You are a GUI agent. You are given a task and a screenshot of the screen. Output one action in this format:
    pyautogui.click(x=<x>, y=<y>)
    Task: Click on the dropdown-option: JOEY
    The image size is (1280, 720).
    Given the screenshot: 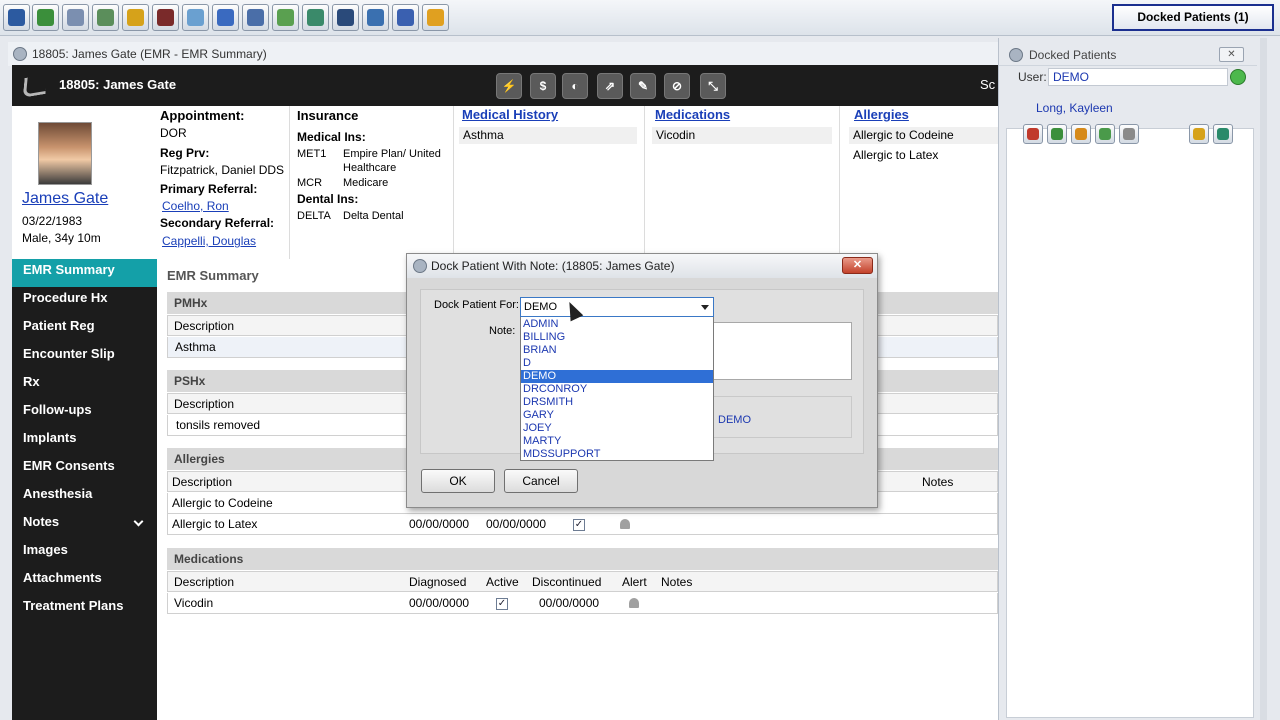 What is the action you would take?
    pyautogui.click(x=617, y=428)
    